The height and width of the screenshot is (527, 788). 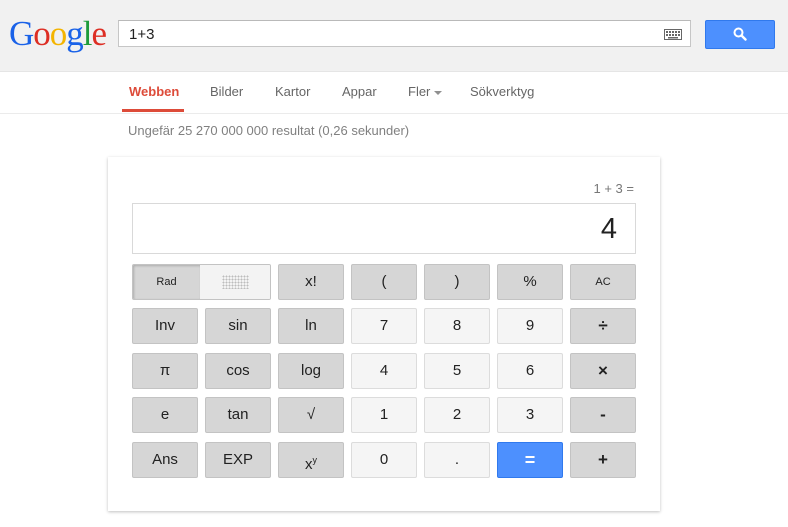 I want to click on left-paren-key: (, so click(x=384, y=282).